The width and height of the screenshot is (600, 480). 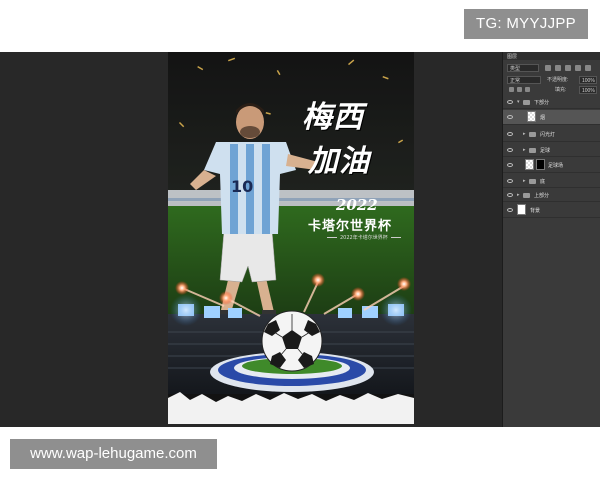 I want to click on layer-list: ▾ 下部分 烟 ▸ 闪光灯 ▸ 足球 足球场 ▸ 底 ▸ 上部分 背景, so click(x=551, y=261).